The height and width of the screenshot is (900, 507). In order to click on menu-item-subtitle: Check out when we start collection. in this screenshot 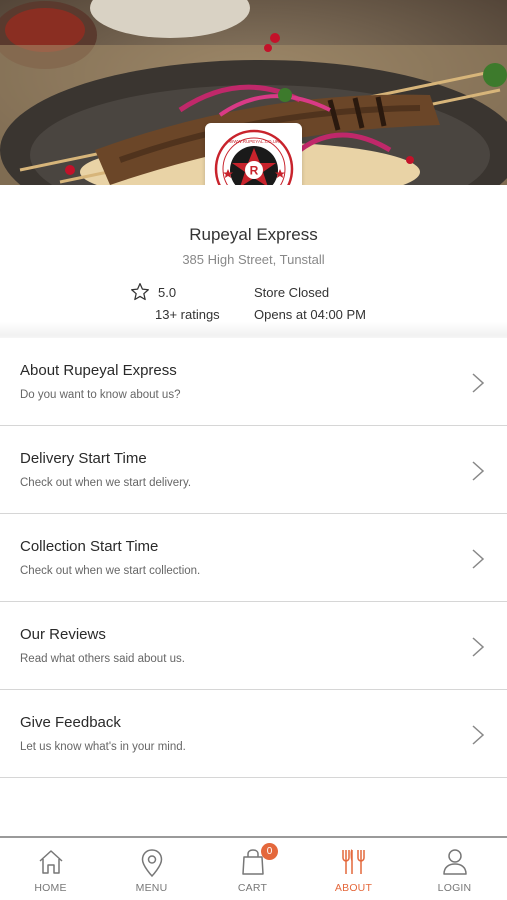, I will do `click(110, 571)`.